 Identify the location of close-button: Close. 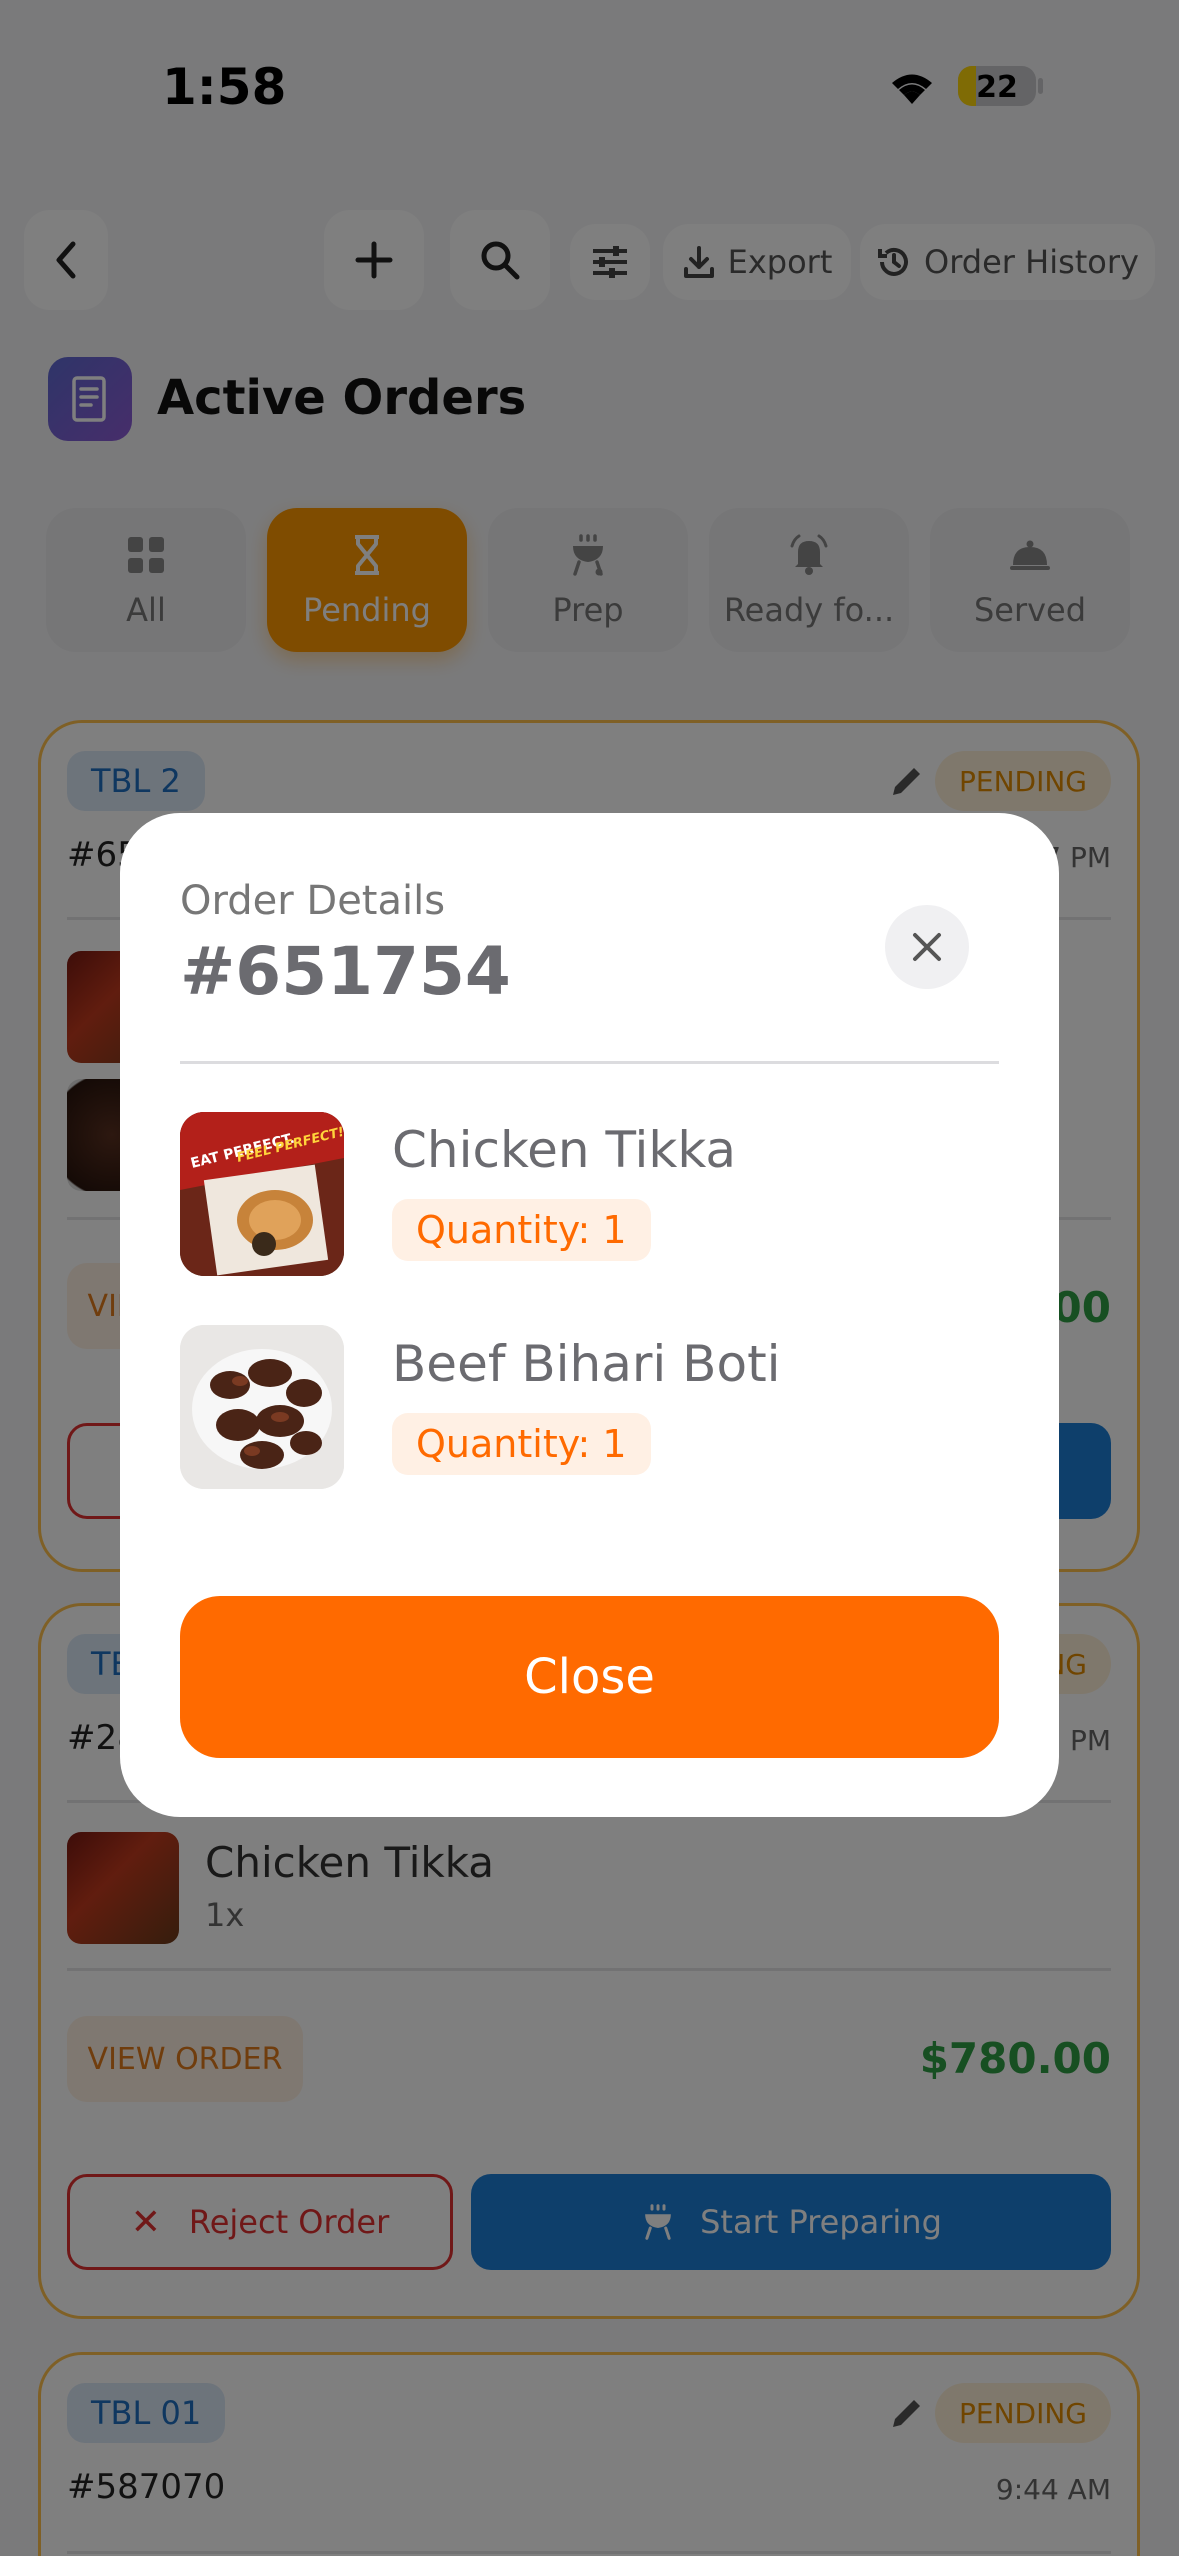
(589, 1677).